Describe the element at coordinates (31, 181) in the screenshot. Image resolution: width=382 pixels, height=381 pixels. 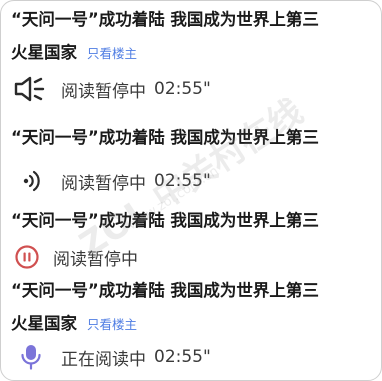
I see `sound-wave-icon` at that location.